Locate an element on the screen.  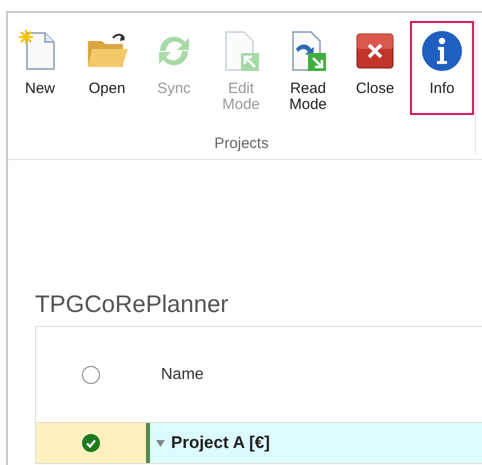
group-label: Projects is located at coordinates (241, 144).